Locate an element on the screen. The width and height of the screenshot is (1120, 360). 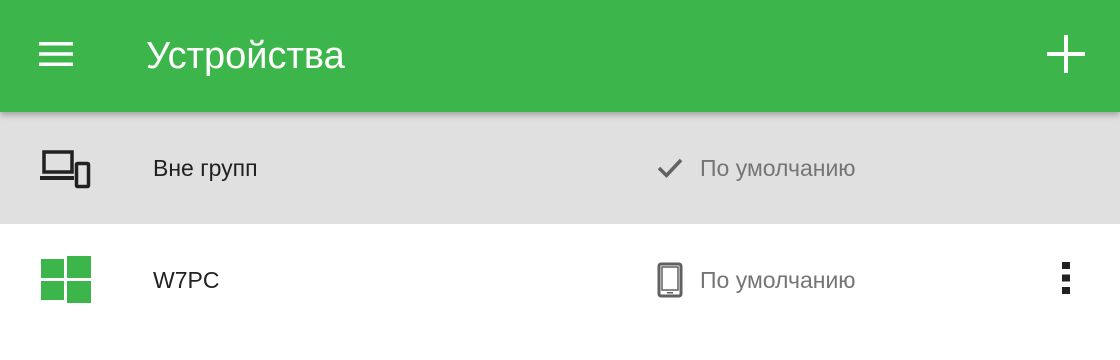
device-status: По умолчанию is located at coordinates (754, 280).